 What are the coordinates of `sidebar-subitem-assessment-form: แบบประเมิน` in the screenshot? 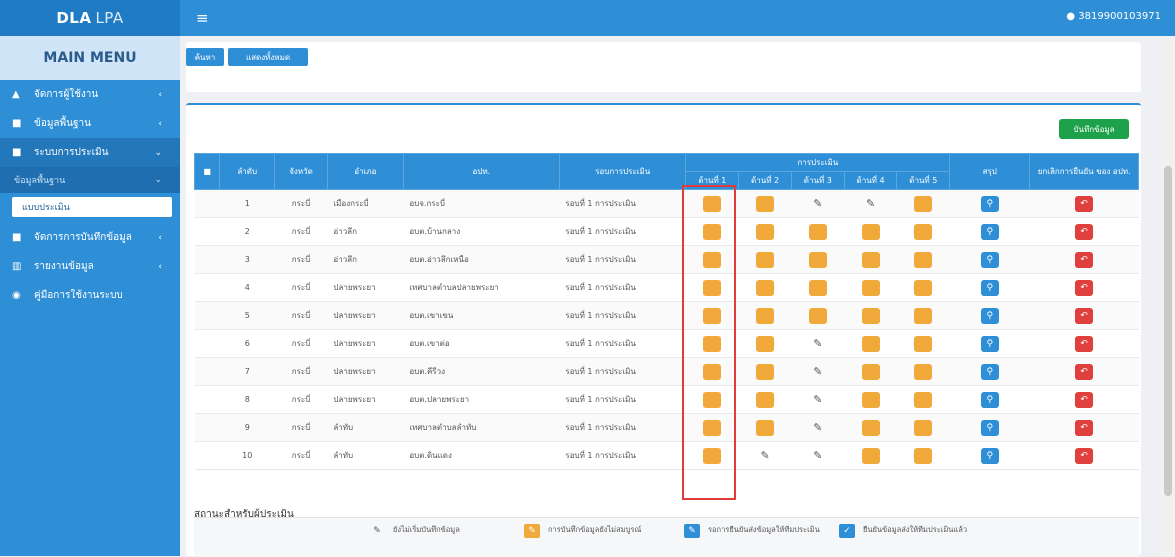 It's located at (92, 207).